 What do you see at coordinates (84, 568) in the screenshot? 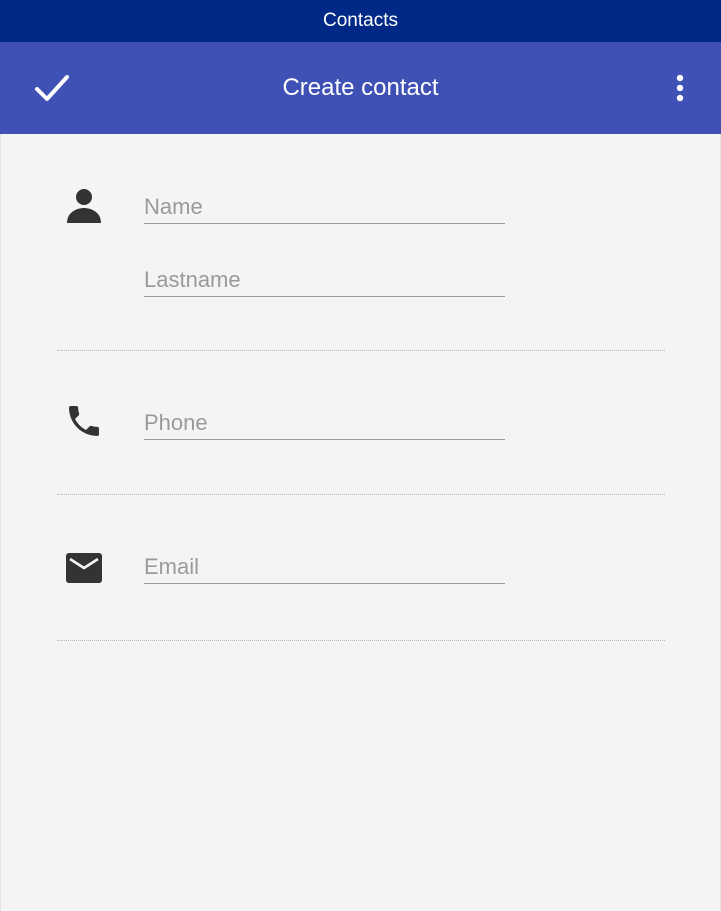
I see `email-icon` at bounding box center [84, 568].